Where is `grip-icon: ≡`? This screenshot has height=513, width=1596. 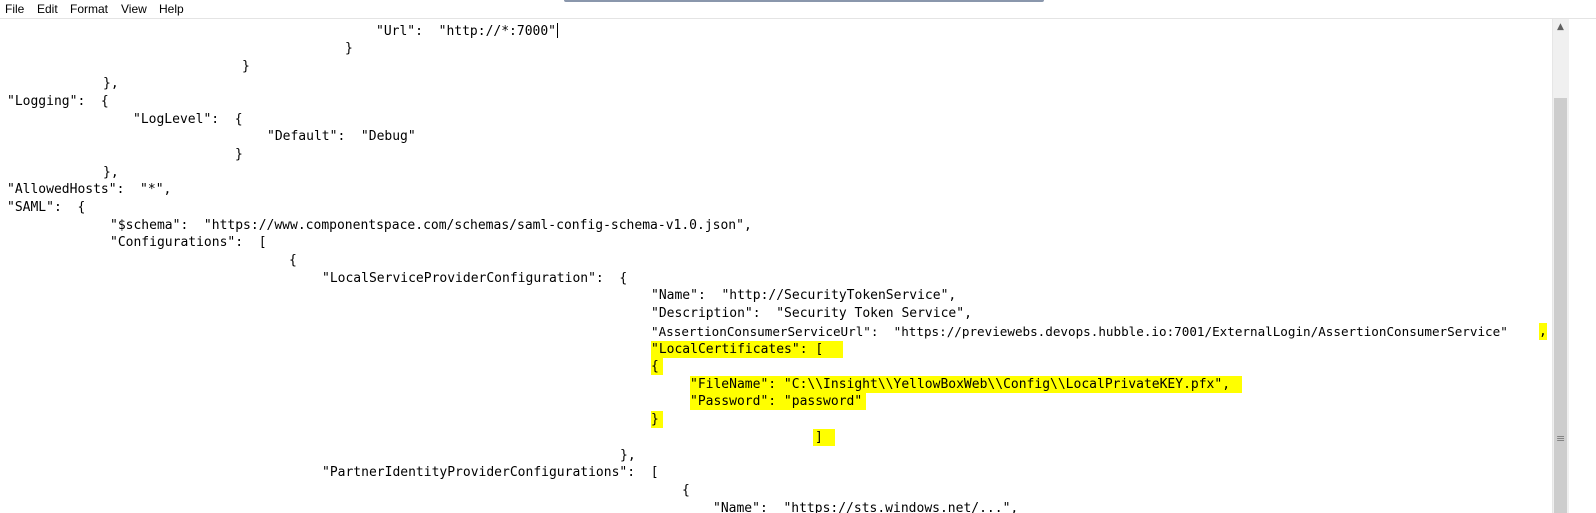 grip-icon: ≡ is located at coordinates (1561, 438).